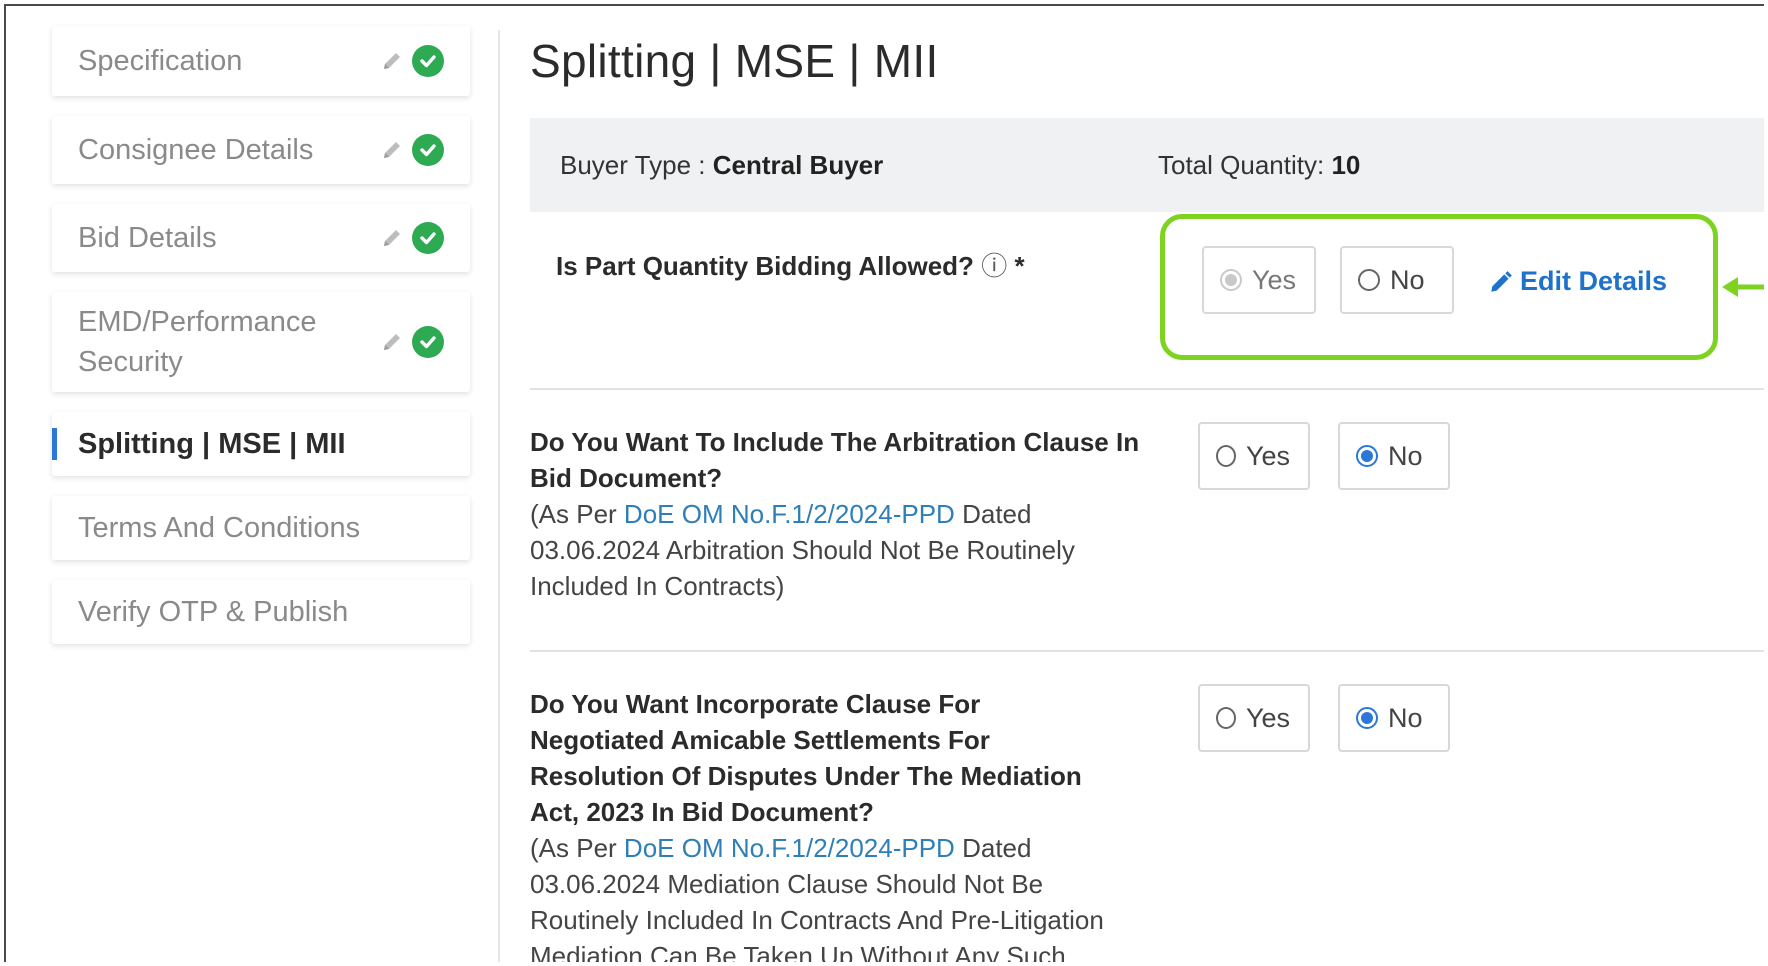  I want to click on arrow-left-icon, so click(1743, 287).